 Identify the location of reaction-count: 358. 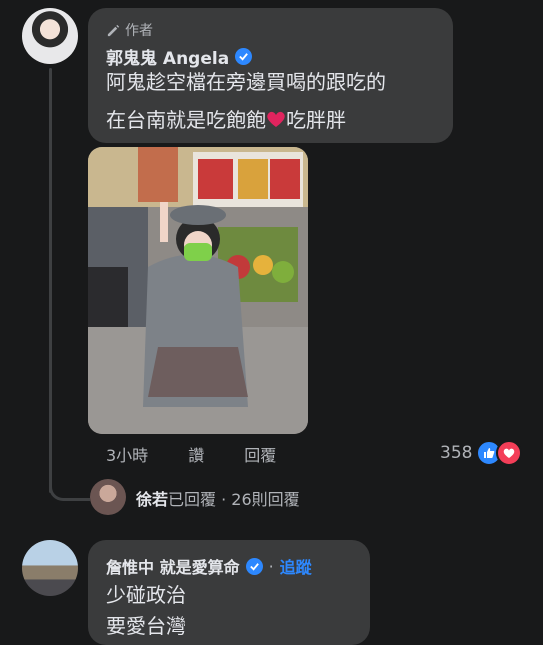
(456, 453).